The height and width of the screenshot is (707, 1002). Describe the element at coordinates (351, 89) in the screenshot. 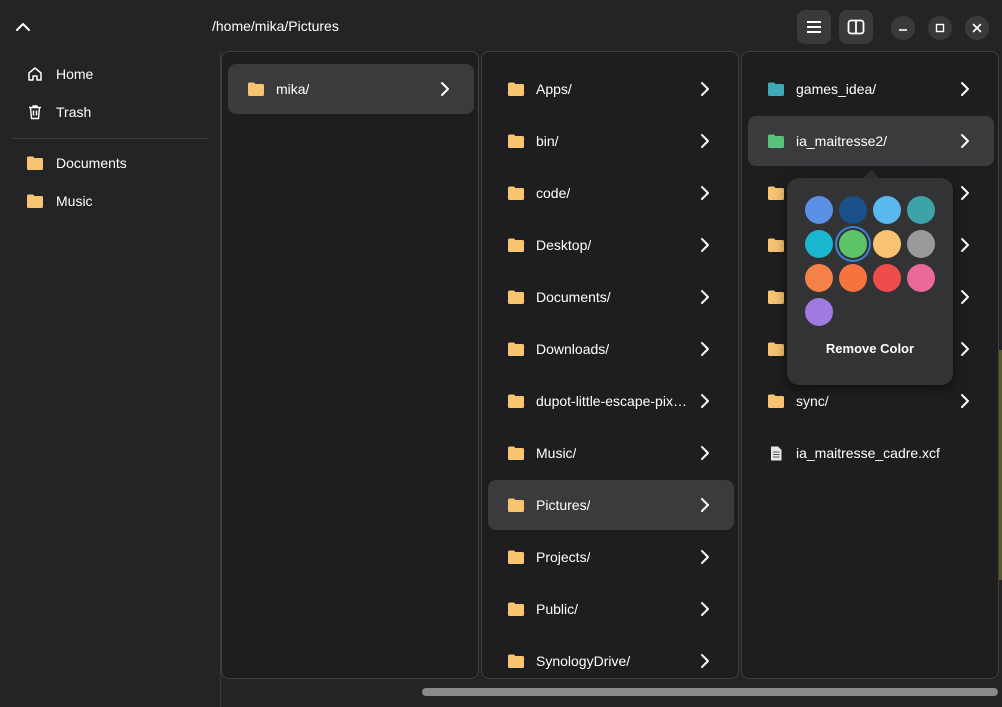

I see `list-item: mika/` at that location.